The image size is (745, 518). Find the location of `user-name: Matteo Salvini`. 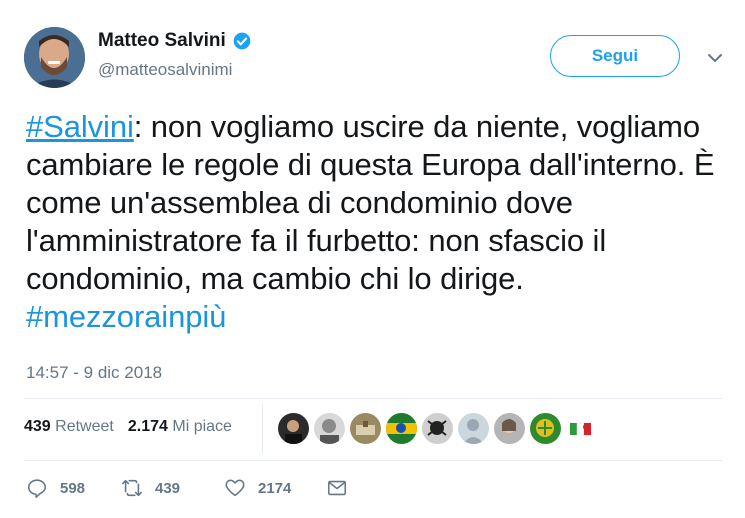

user-name: Matteo Salvini is located at coordinates (175, 41).